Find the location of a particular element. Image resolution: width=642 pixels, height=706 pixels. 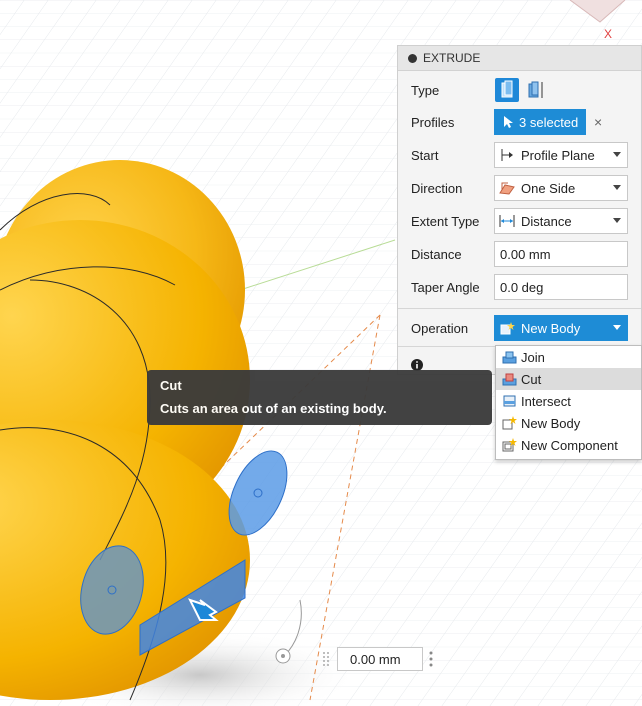

row-taper-angle: Taper Angle 0.0 deg is located at coordinates (519, 287).